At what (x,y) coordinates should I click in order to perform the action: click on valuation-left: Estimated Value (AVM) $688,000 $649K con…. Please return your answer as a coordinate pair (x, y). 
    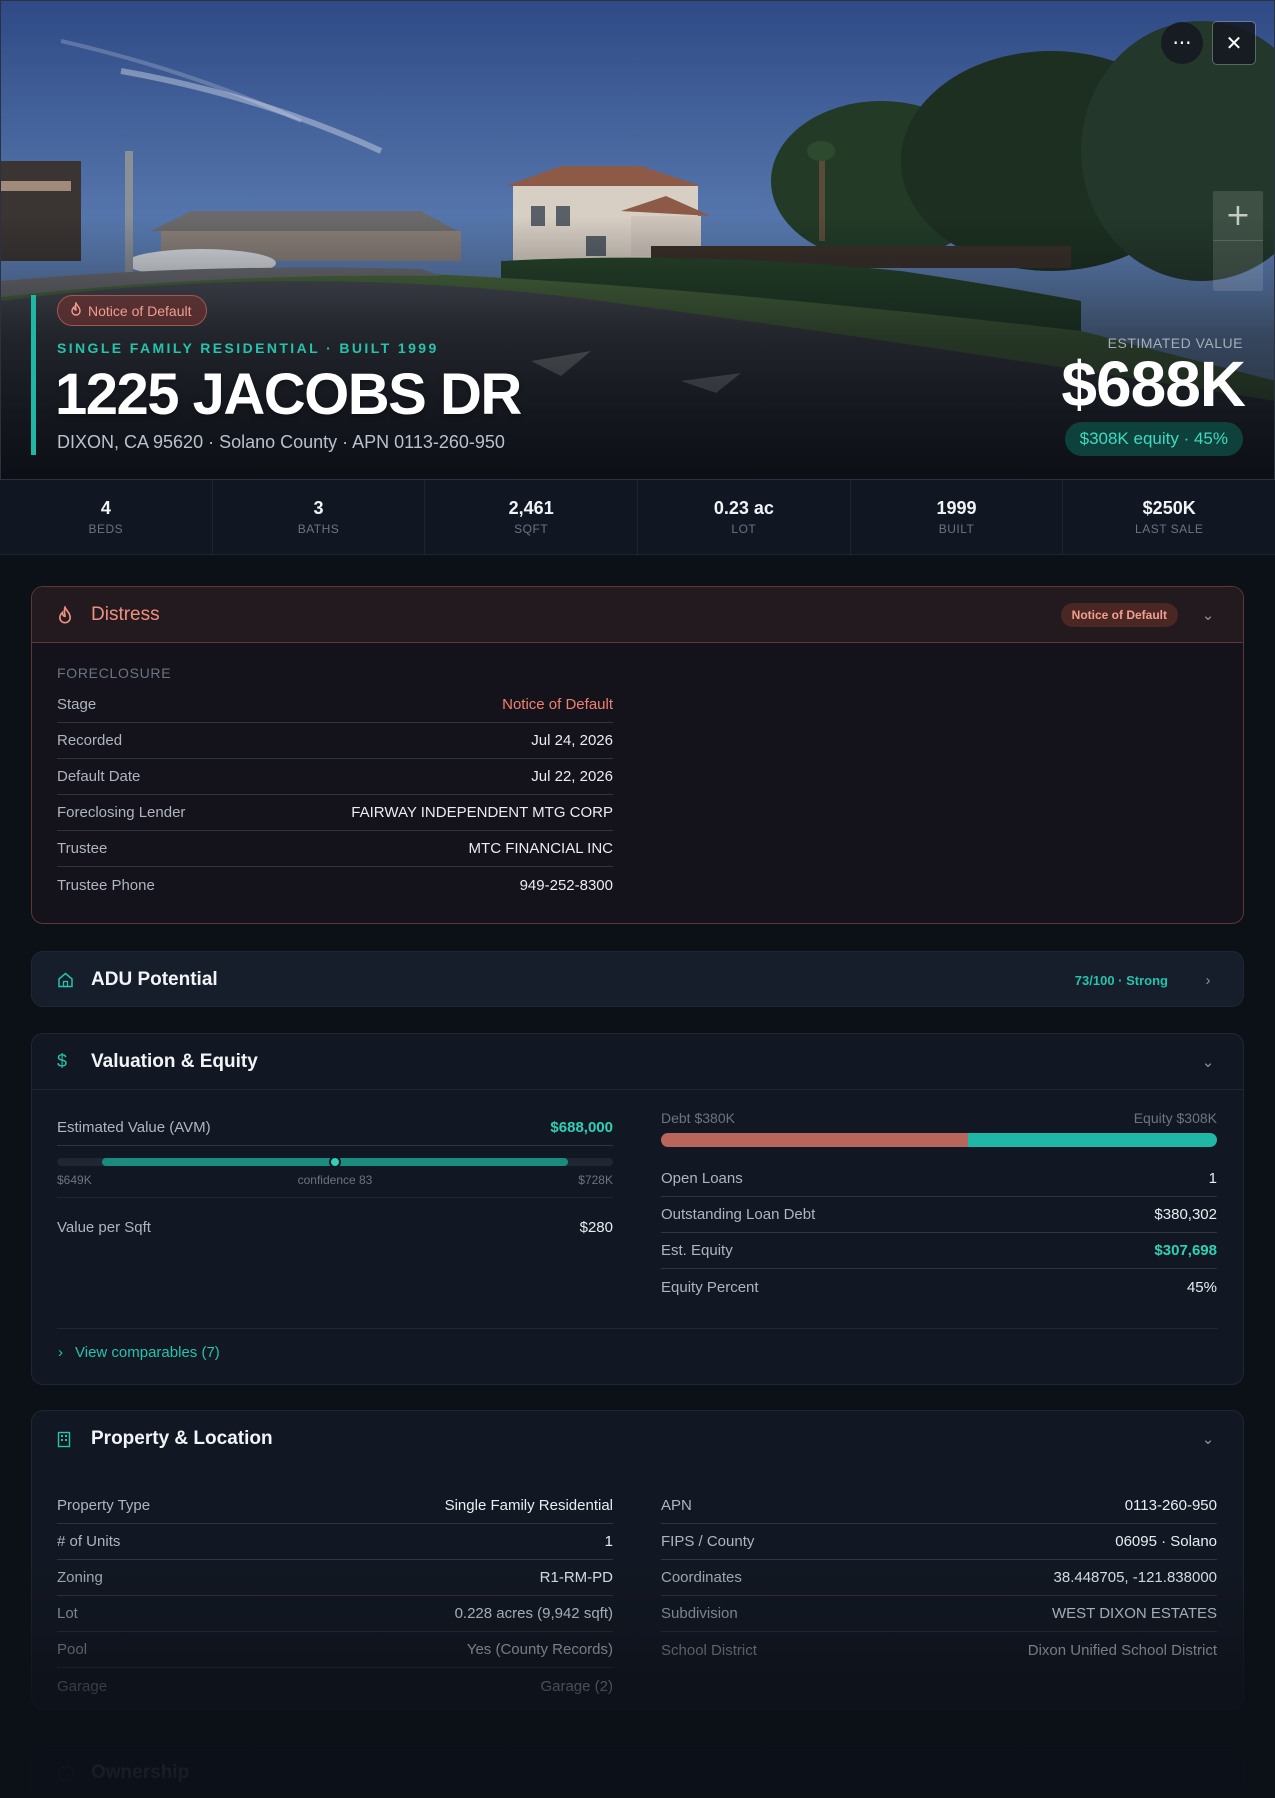
    Looking at the image, I should click on (335, 1183).